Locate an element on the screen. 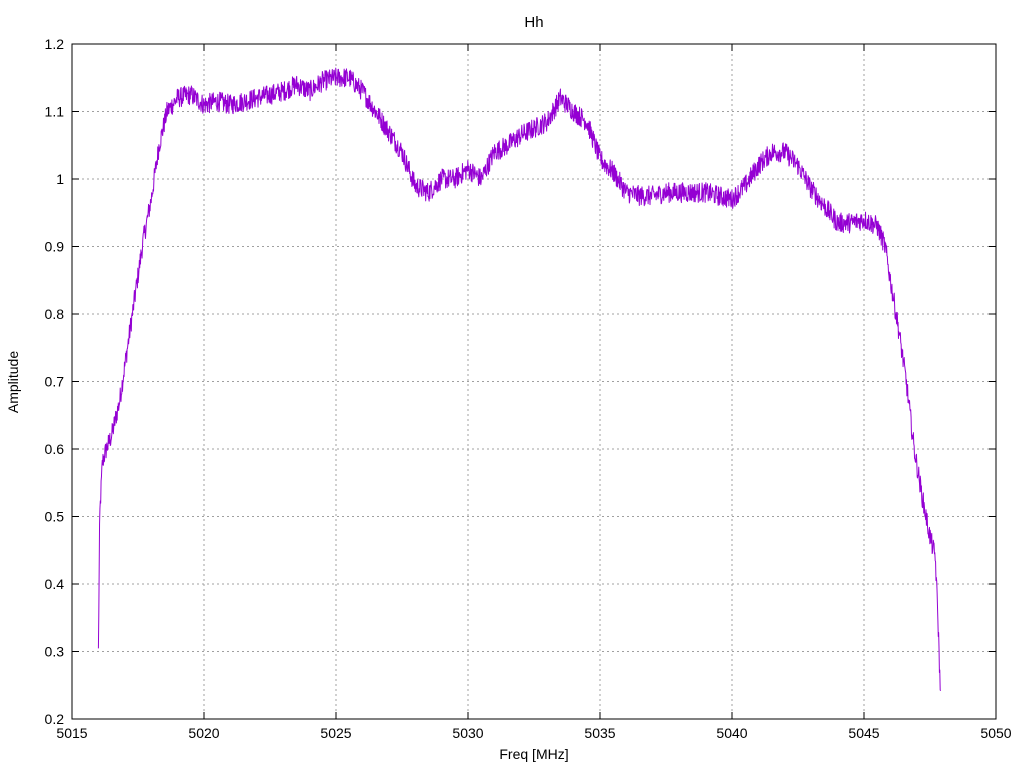  y-tick-label: 0.2 is located at coordinates (55, 719).